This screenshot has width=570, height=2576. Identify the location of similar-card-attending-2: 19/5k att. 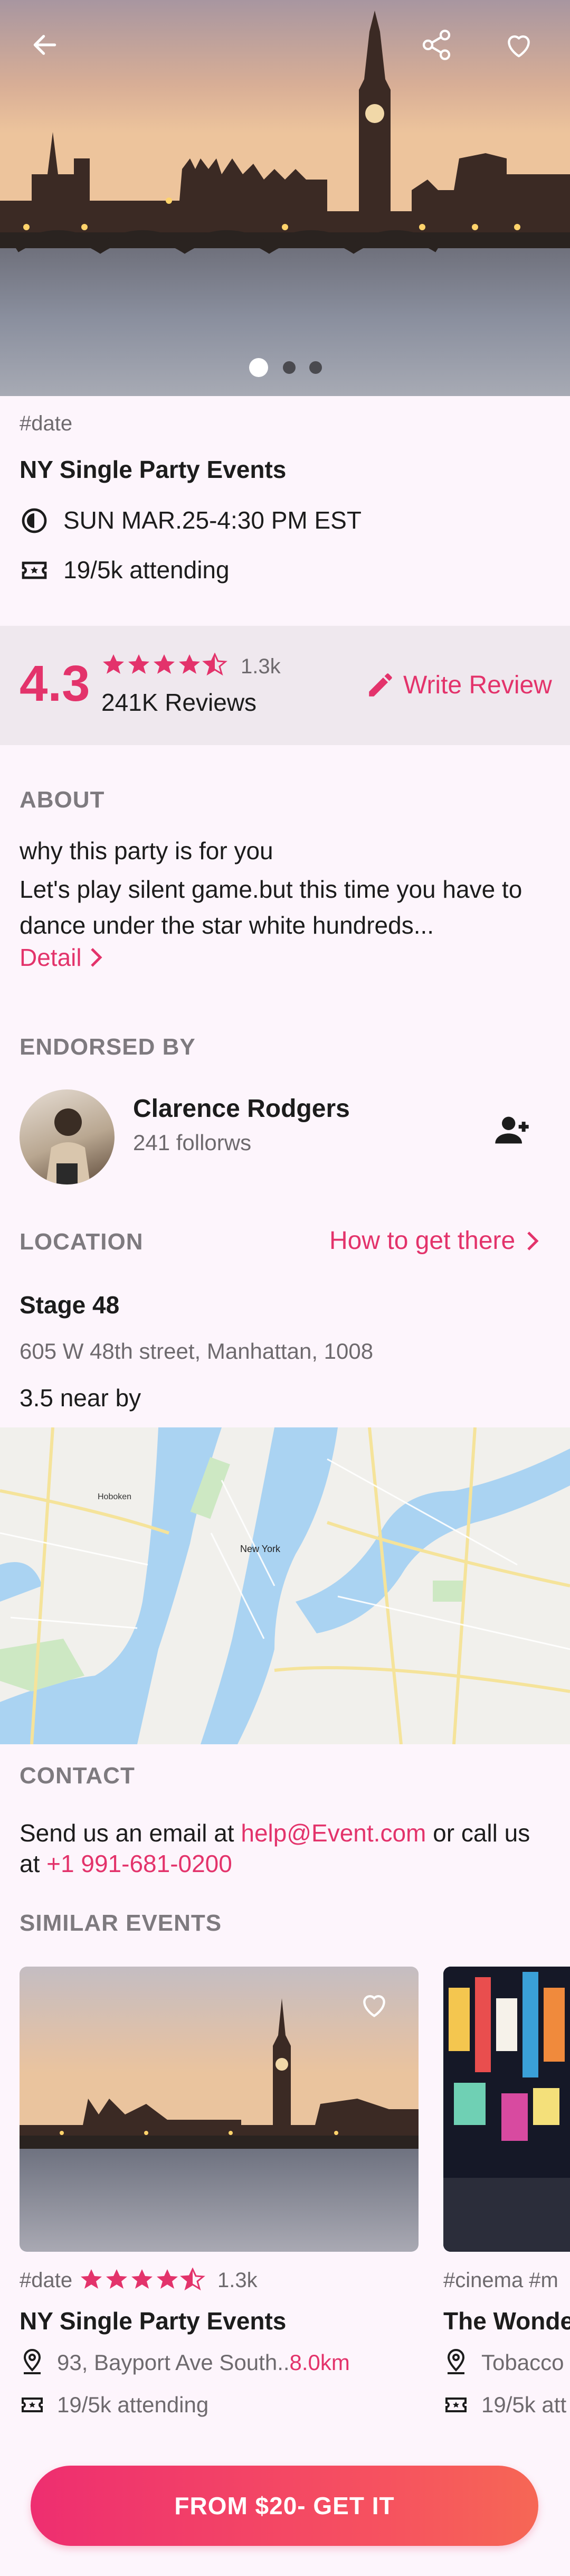
(524, 2404).